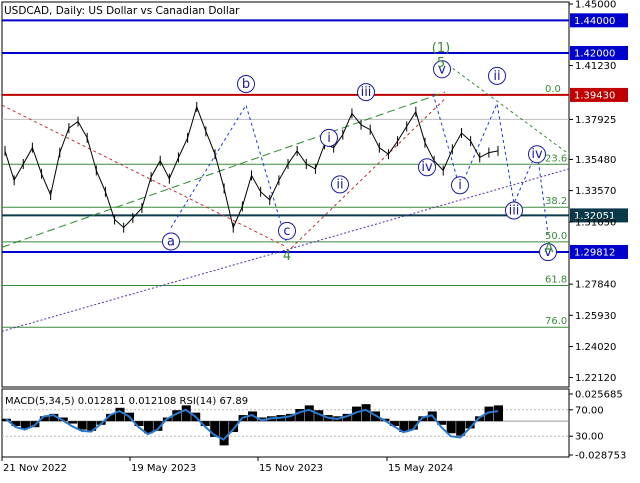 The height and width of the screenshot is (483, 640). What do you see at coordinates (246, 84) in the screenshot?
I see `wave-label: b` at bounding box center [246, 84].